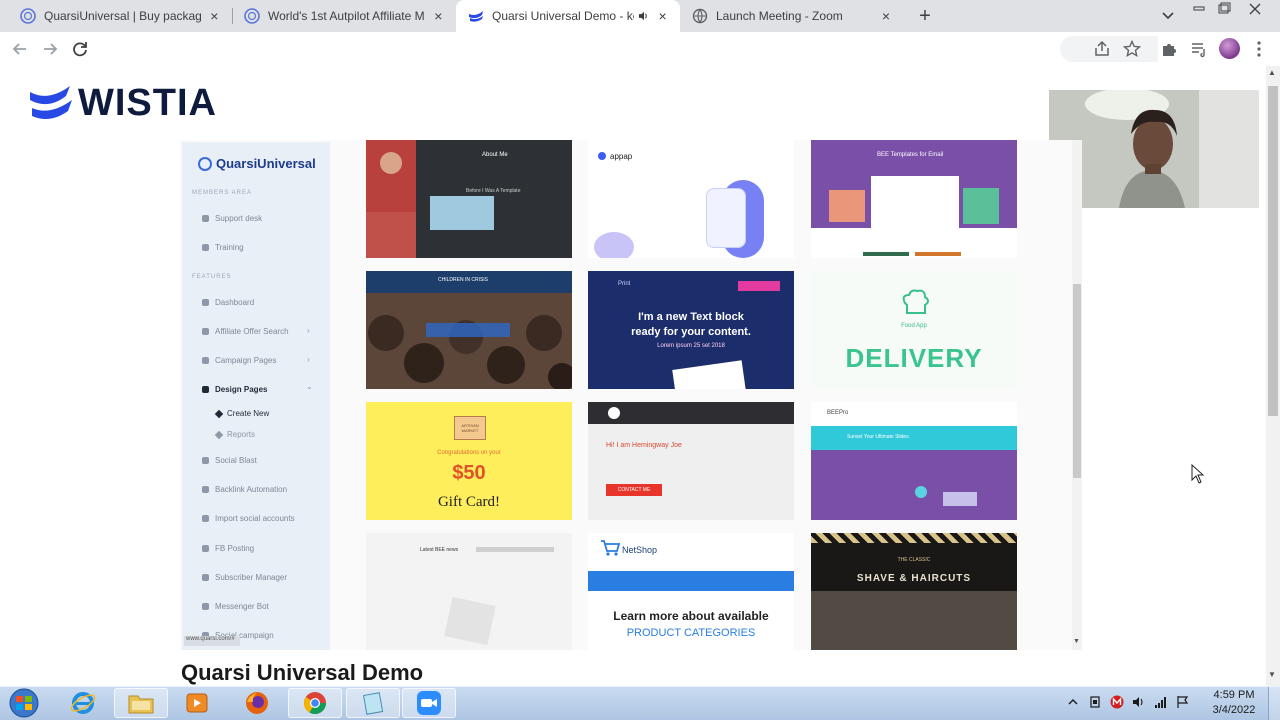 The image size is (1280, 720). Describe the element at coordinates (1272, 72) in the screenshot. I see `scroll-up-arrow-icon: ▲` at that location.